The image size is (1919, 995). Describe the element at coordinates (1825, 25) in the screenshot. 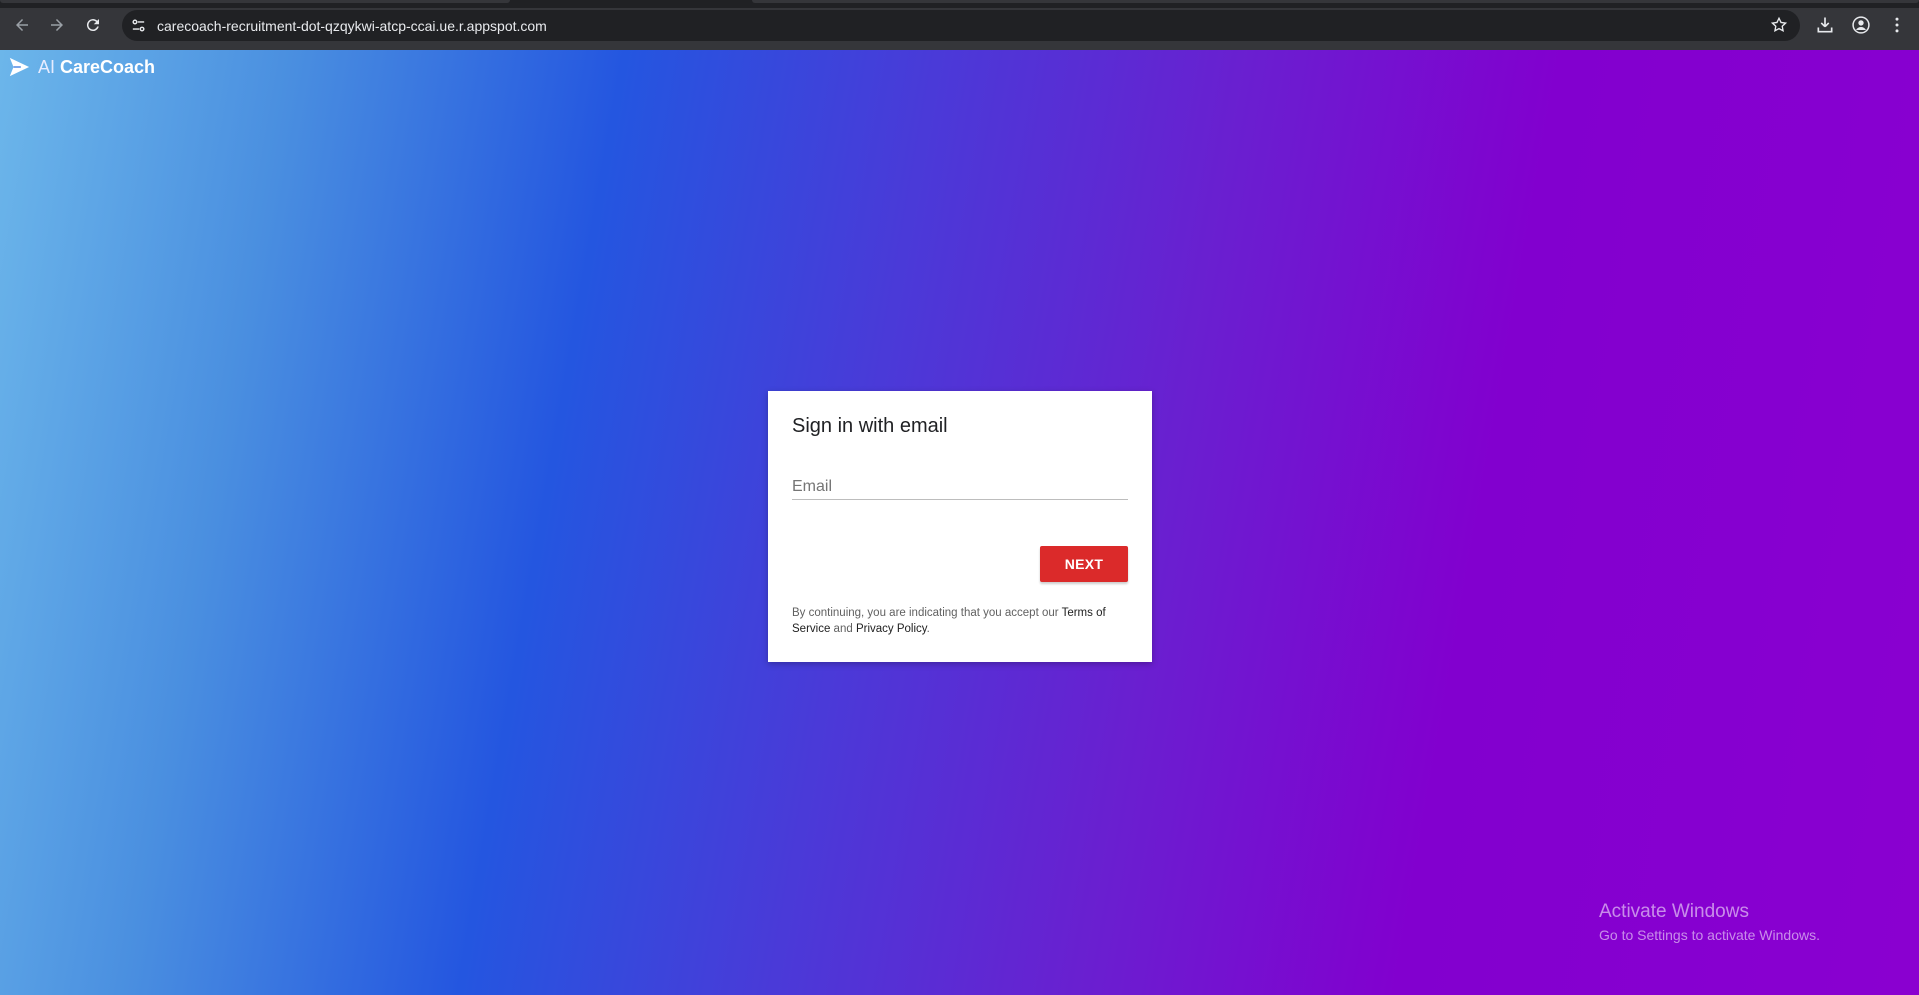

I see `download-icon` at that location.